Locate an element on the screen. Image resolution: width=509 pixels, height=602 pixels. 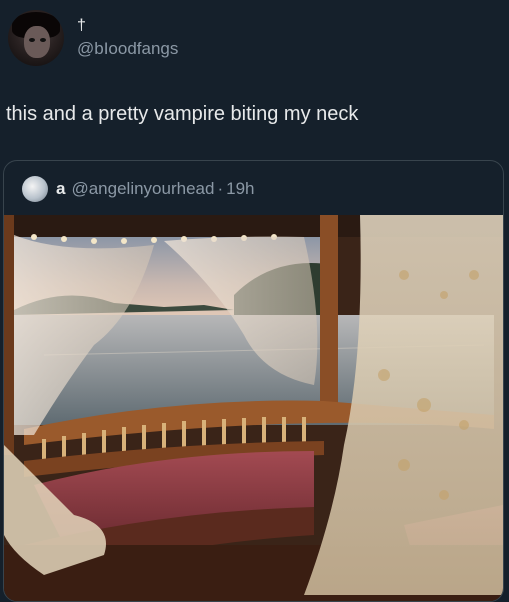
user-avatar is located at coordinates (36, 38).